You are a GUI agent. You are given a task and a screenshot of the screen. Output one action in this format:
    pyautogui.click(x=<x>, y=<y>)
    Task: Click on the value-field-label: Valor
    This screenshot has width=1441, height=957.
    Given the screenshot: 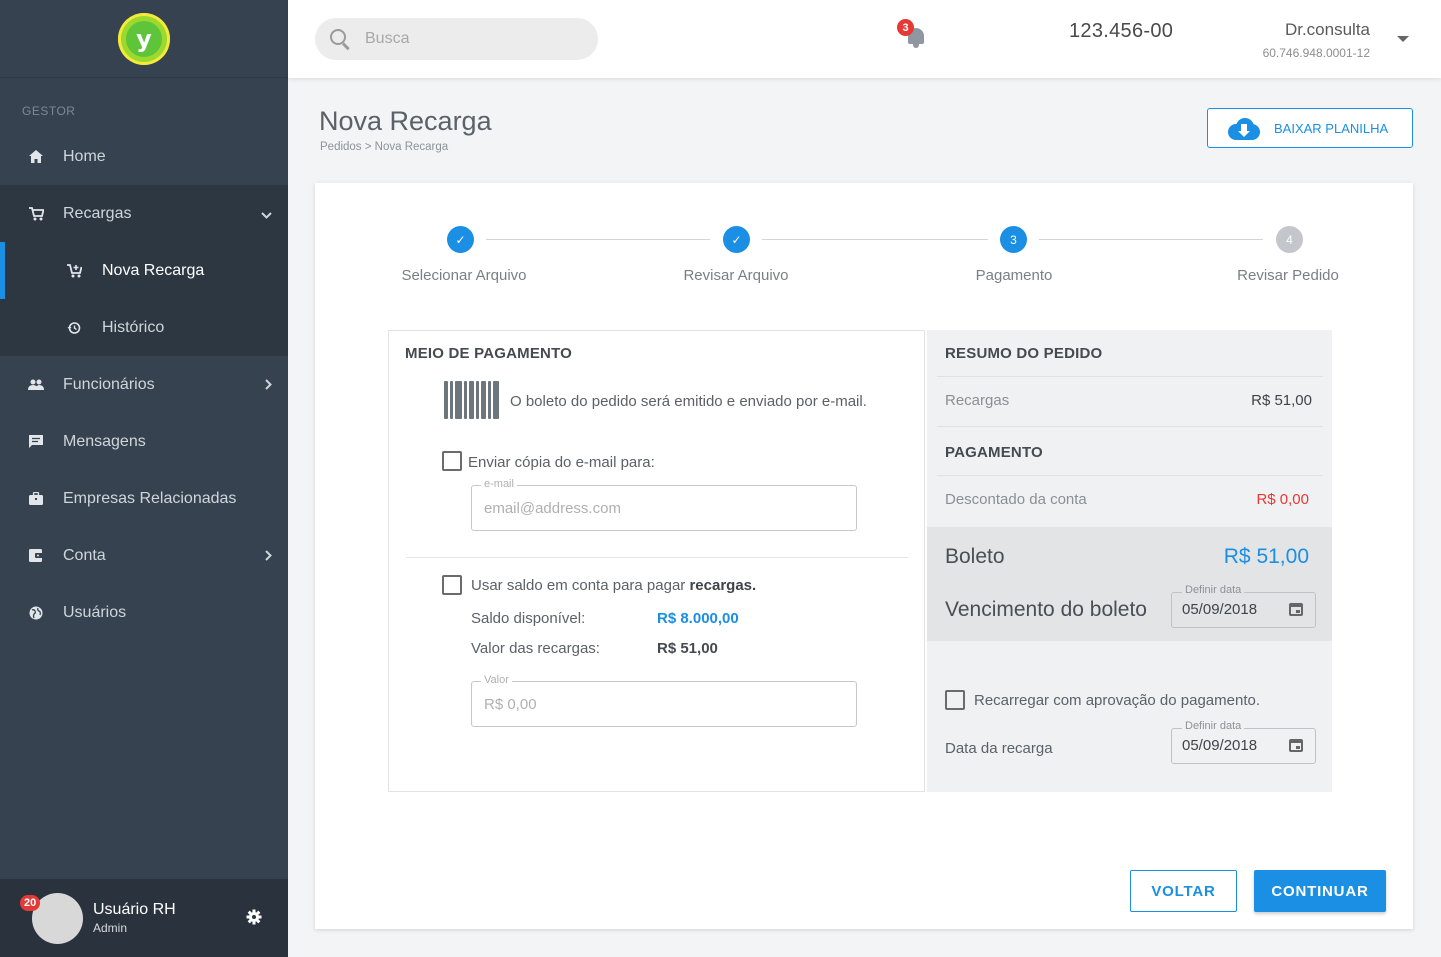 What is the action you would take?
    pyautogui.click(x=496, y=680)
    